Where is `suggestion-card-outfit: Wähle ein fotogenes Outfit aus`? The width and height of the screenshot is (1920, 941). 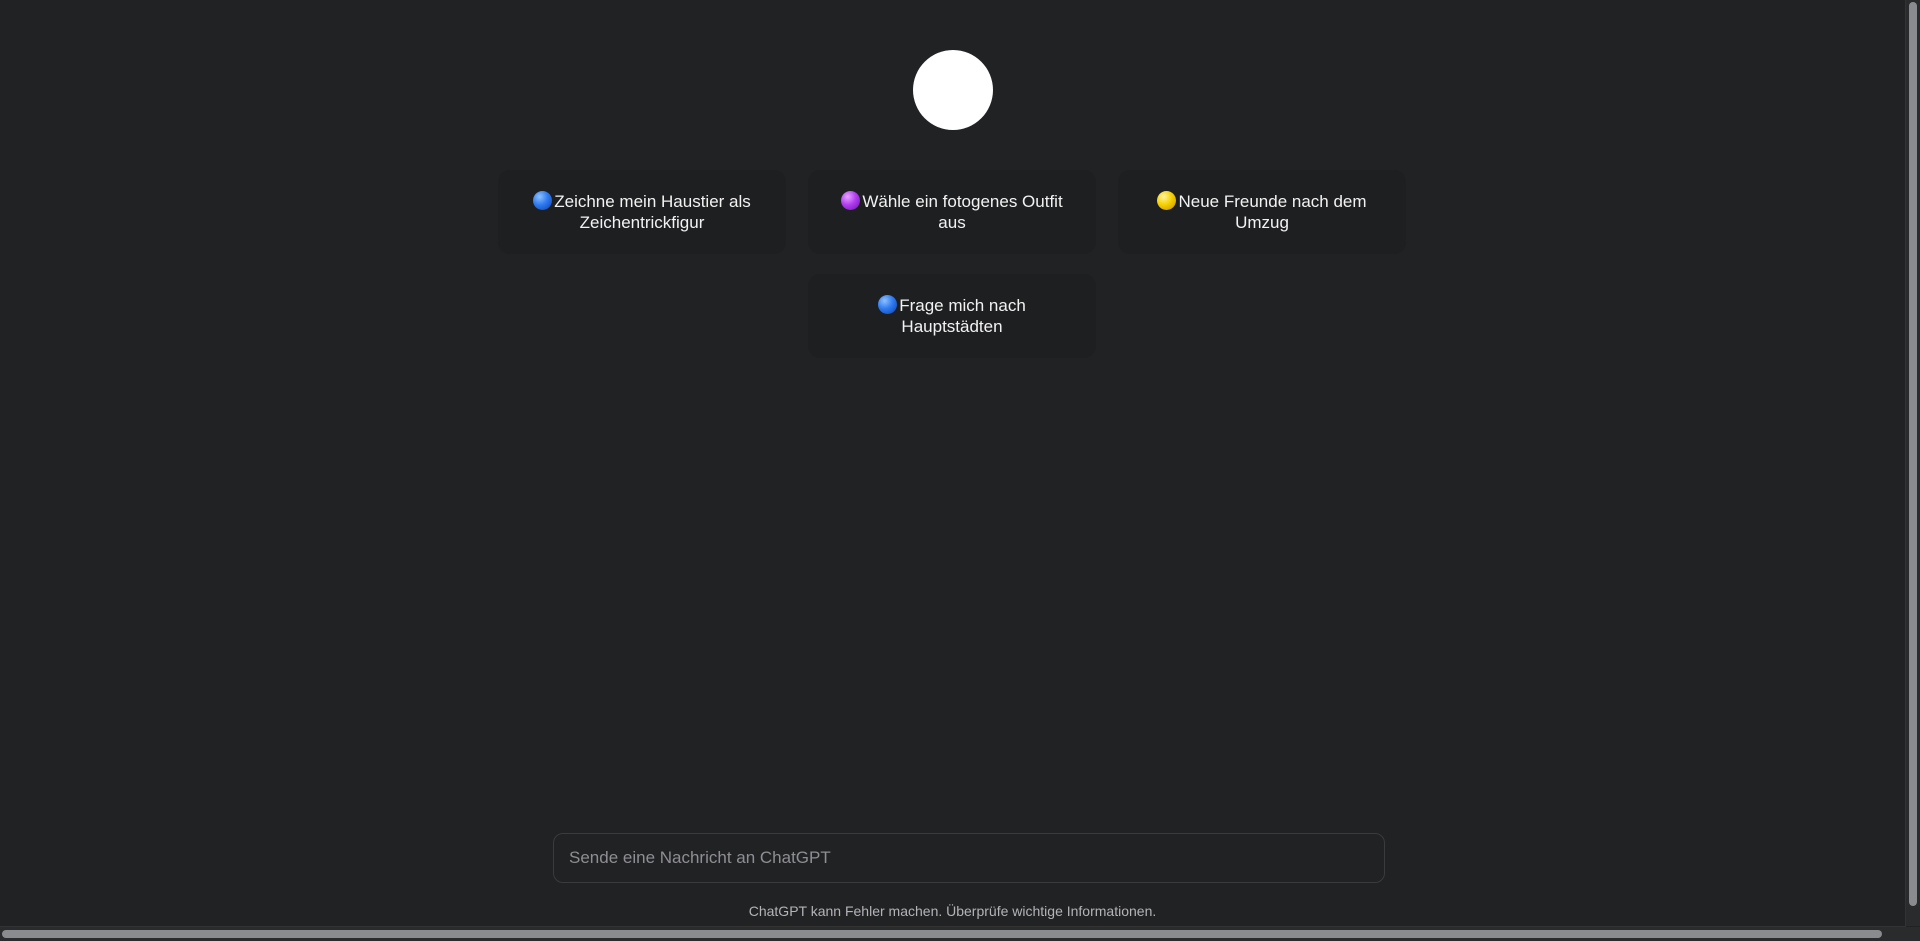
suggestion-card-outfit: Wähle ein fotogenes Outfit aus is located at coordinates (952, 212).